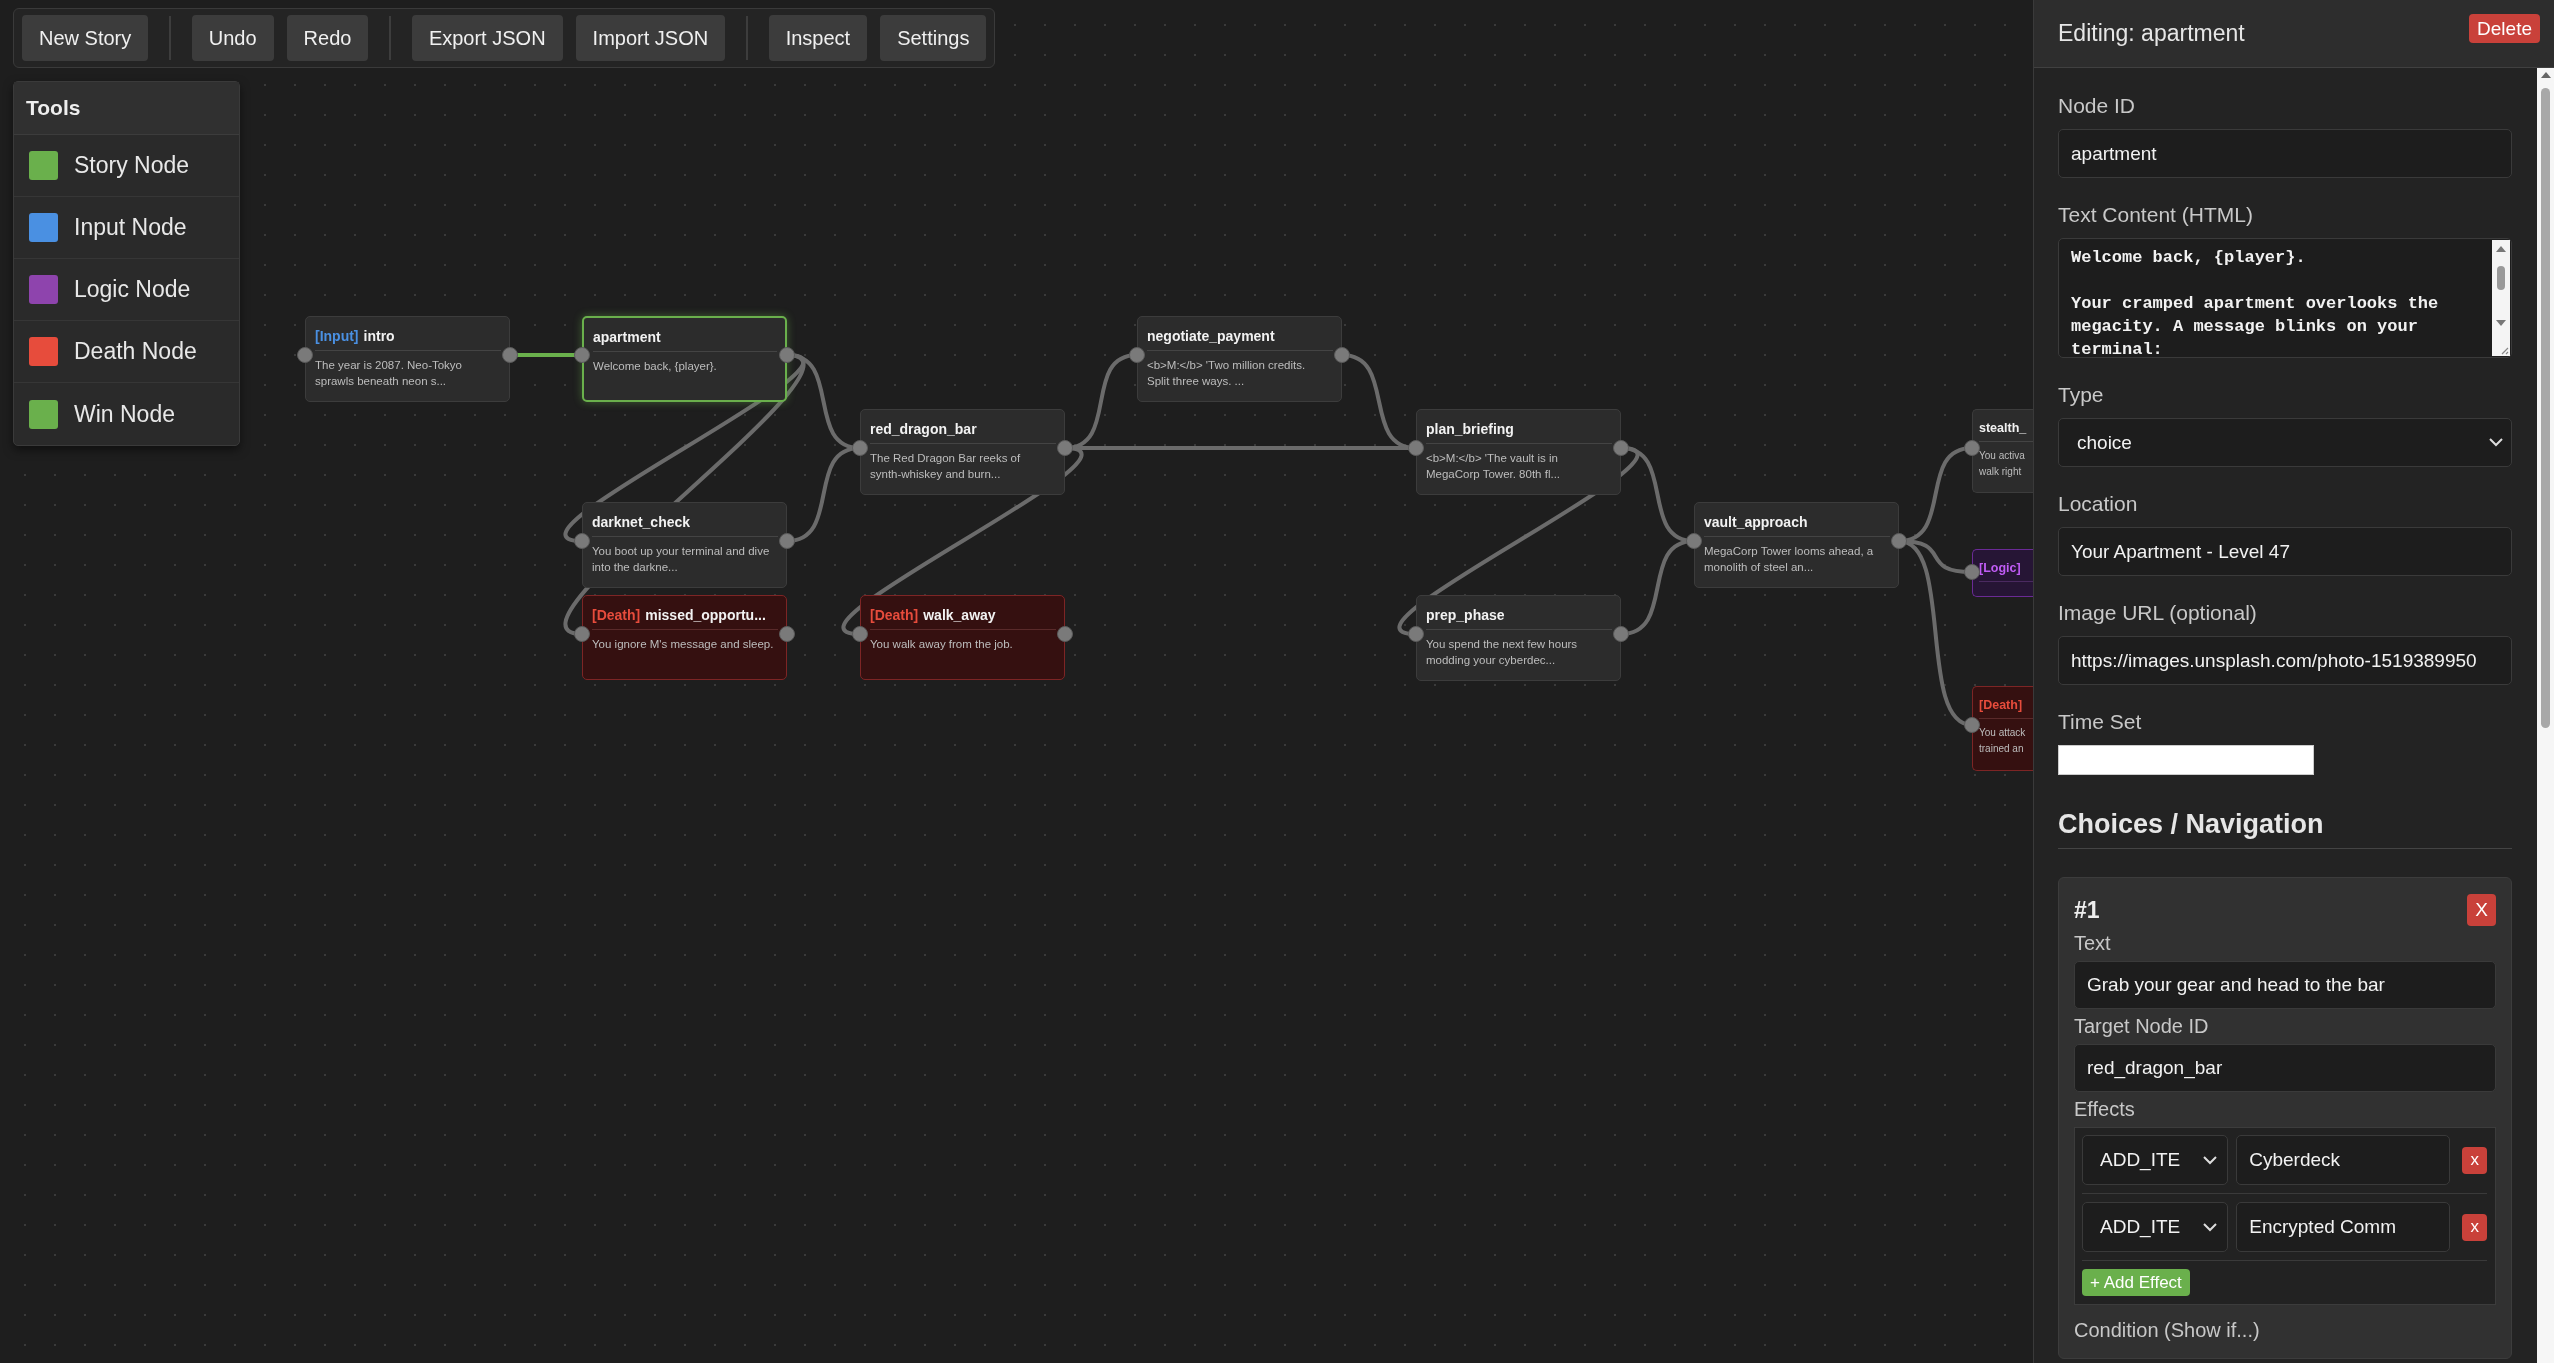  What do you see at coordinates (487, 38) in the screenshot?
I see `toolbar-button: Export JSON` at bounding box center [487, 38].